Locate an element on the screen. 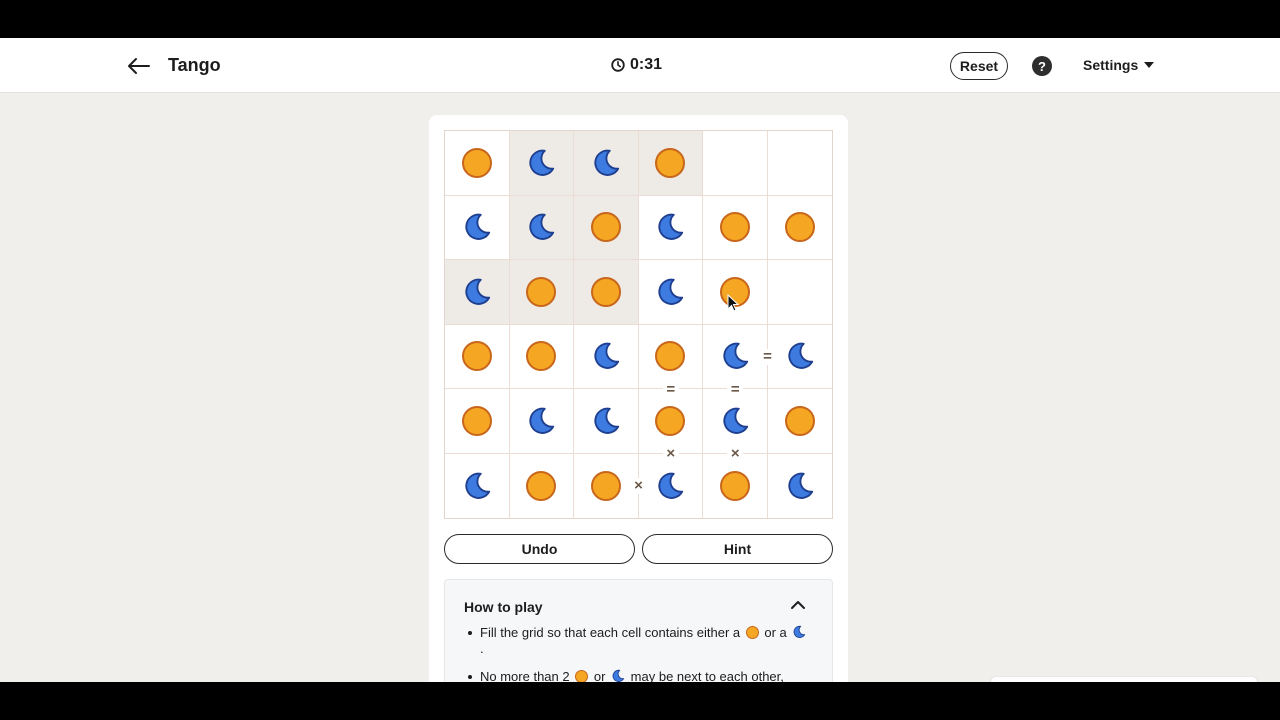 Image resolution: width=1280 pixels, height=720 pixels. arrow-left-icon is located at coordinates (139, 66).